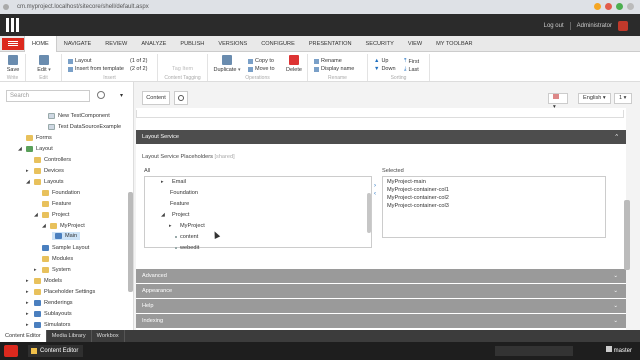 This screenshot has width=640, height=360. Describe the element at coordinates (227, 64) in the screenshot. I see `duplicate-button: Duplicate ▾` at that location.